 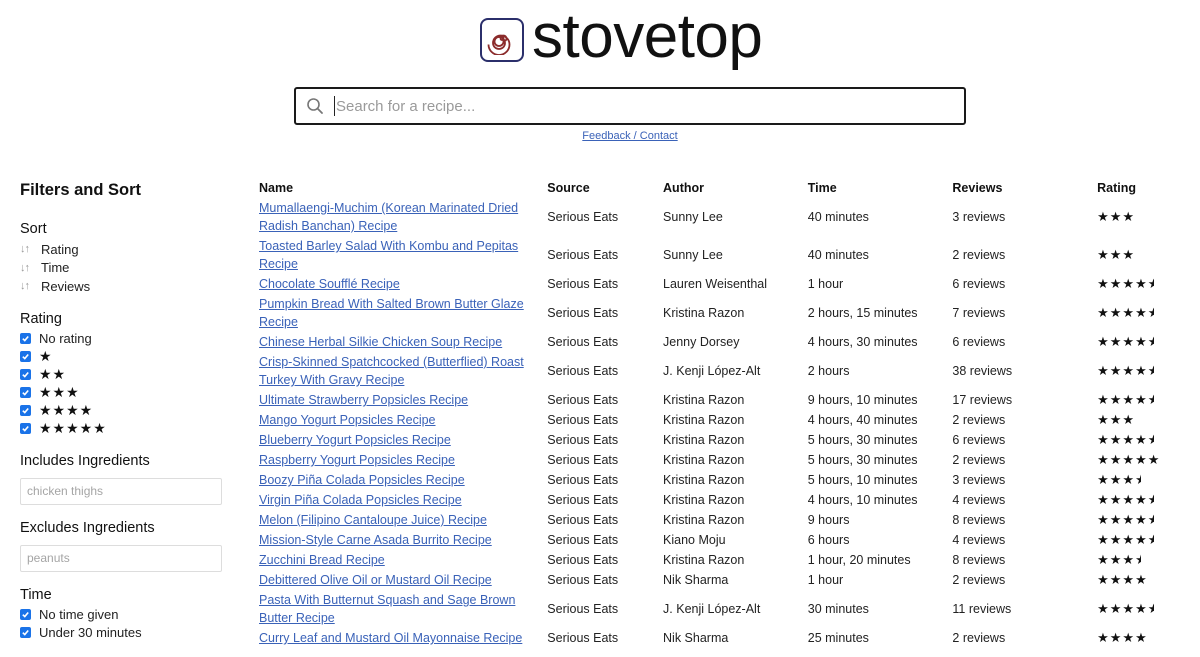 What do you see at coordinates (36, 594) in the screenshot?
I see `time-heading: Time` at bounding box center [36, 594].